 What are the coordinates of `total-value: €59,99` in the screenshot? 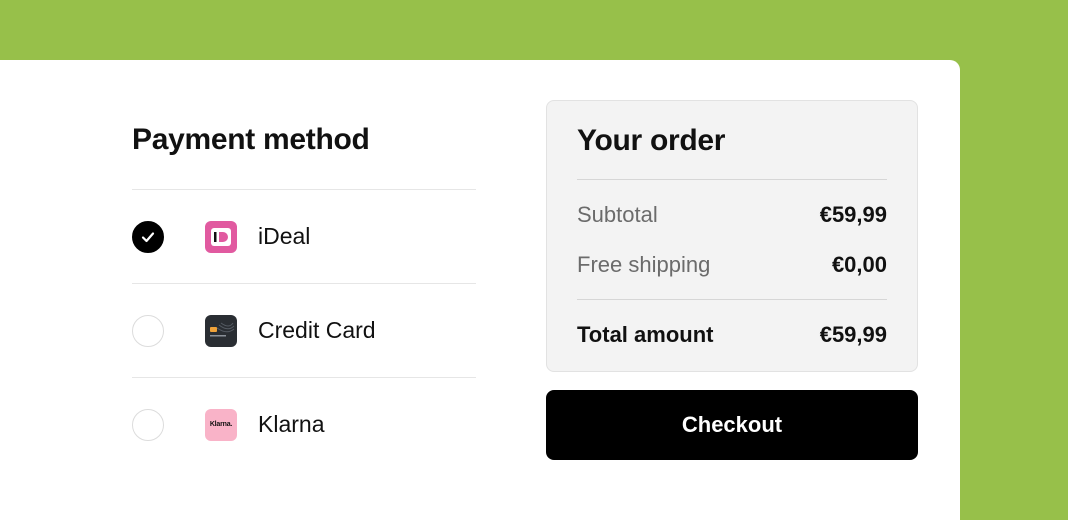 It's located at (853, 334).